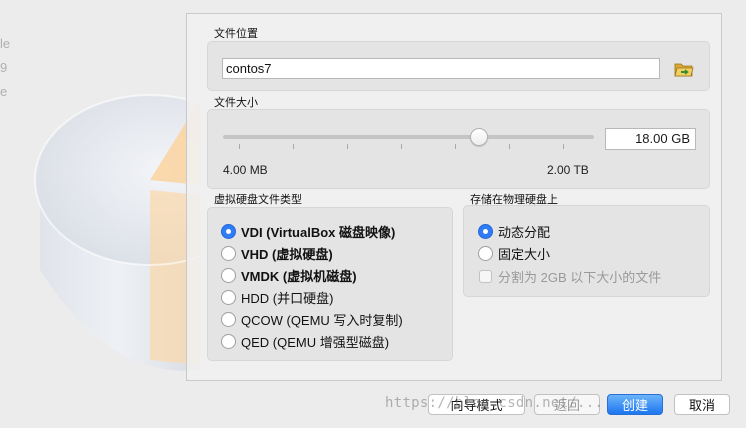 The height and width of the screenshot is (428, 746). What do you see at coordinates (117, 232) in the screenshot?
I see `hard-disk-illustration` at bounding box center [117, 232].